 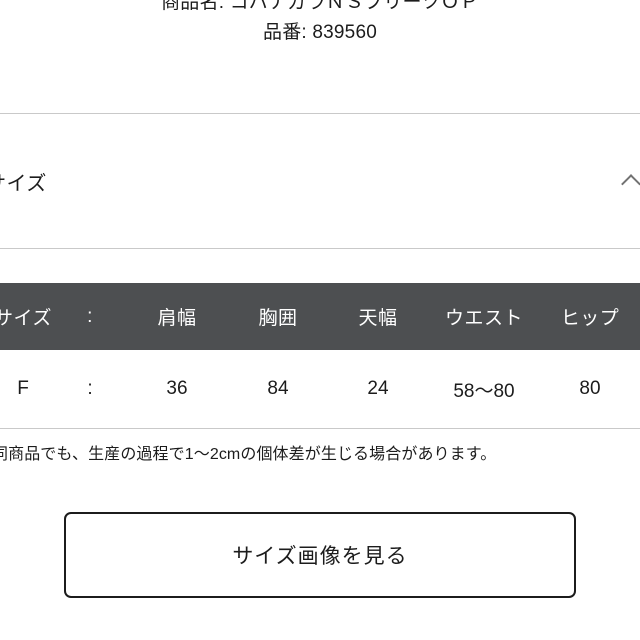 I want to click on cell-shoulder-width: 36, so click(x=177, y=388).